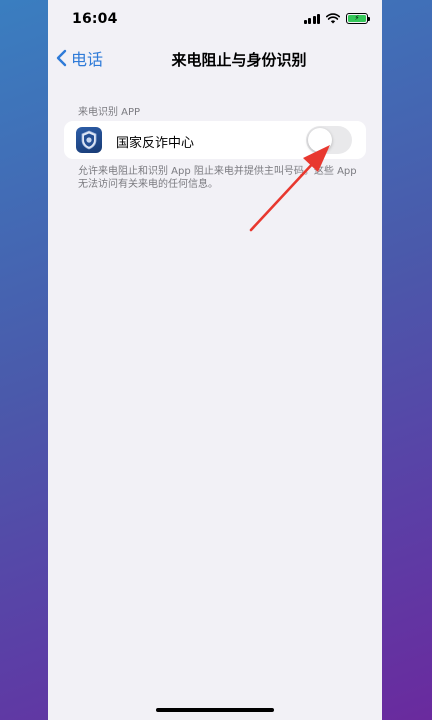 The height and width of the screenshot is (720, 432). I want to click on battery-charging-icon: ⚡, so click(357, 18).